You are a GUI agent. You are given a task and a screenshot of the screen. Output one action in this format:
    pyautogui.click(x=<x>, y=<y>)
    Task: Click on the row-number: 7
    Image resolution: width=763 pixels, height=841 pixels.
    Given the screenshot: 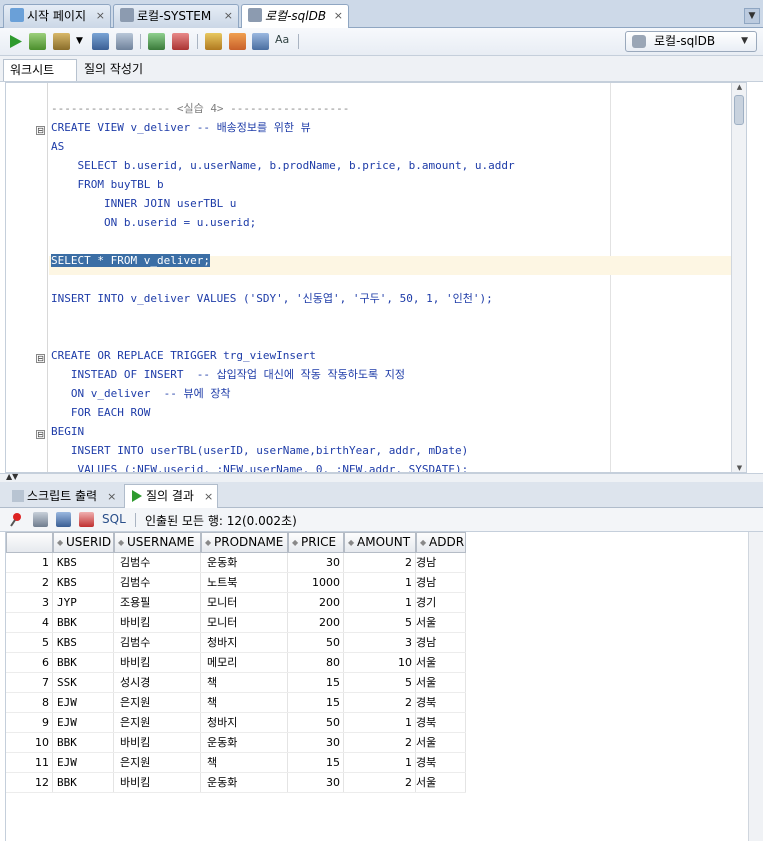 What is the action you would take?
    pyautogui.click(x=29, y=683)
    